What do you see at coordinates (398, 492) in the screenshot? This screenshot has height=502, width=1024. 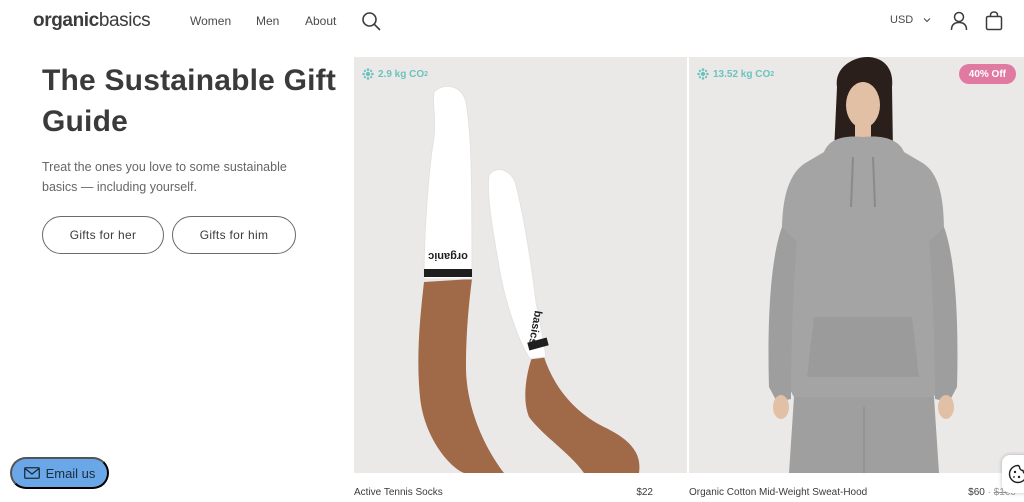 I see `product-name: Active Tennis Socks` at bounding box center [398, 492].